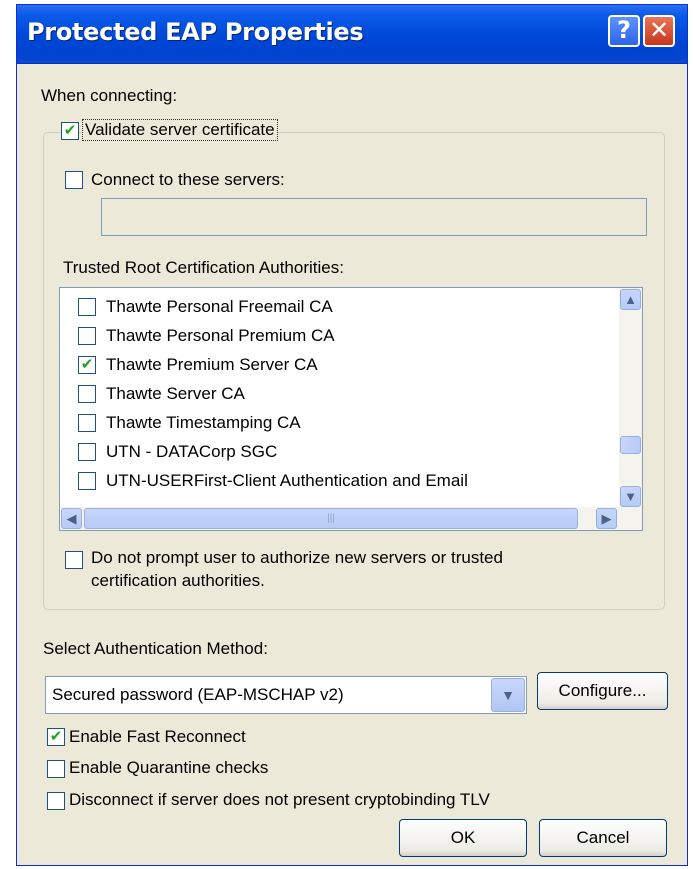 This screenshot has width=693, height=869. I want to click on scroll-up-icon: ▲, so click(630, 299).